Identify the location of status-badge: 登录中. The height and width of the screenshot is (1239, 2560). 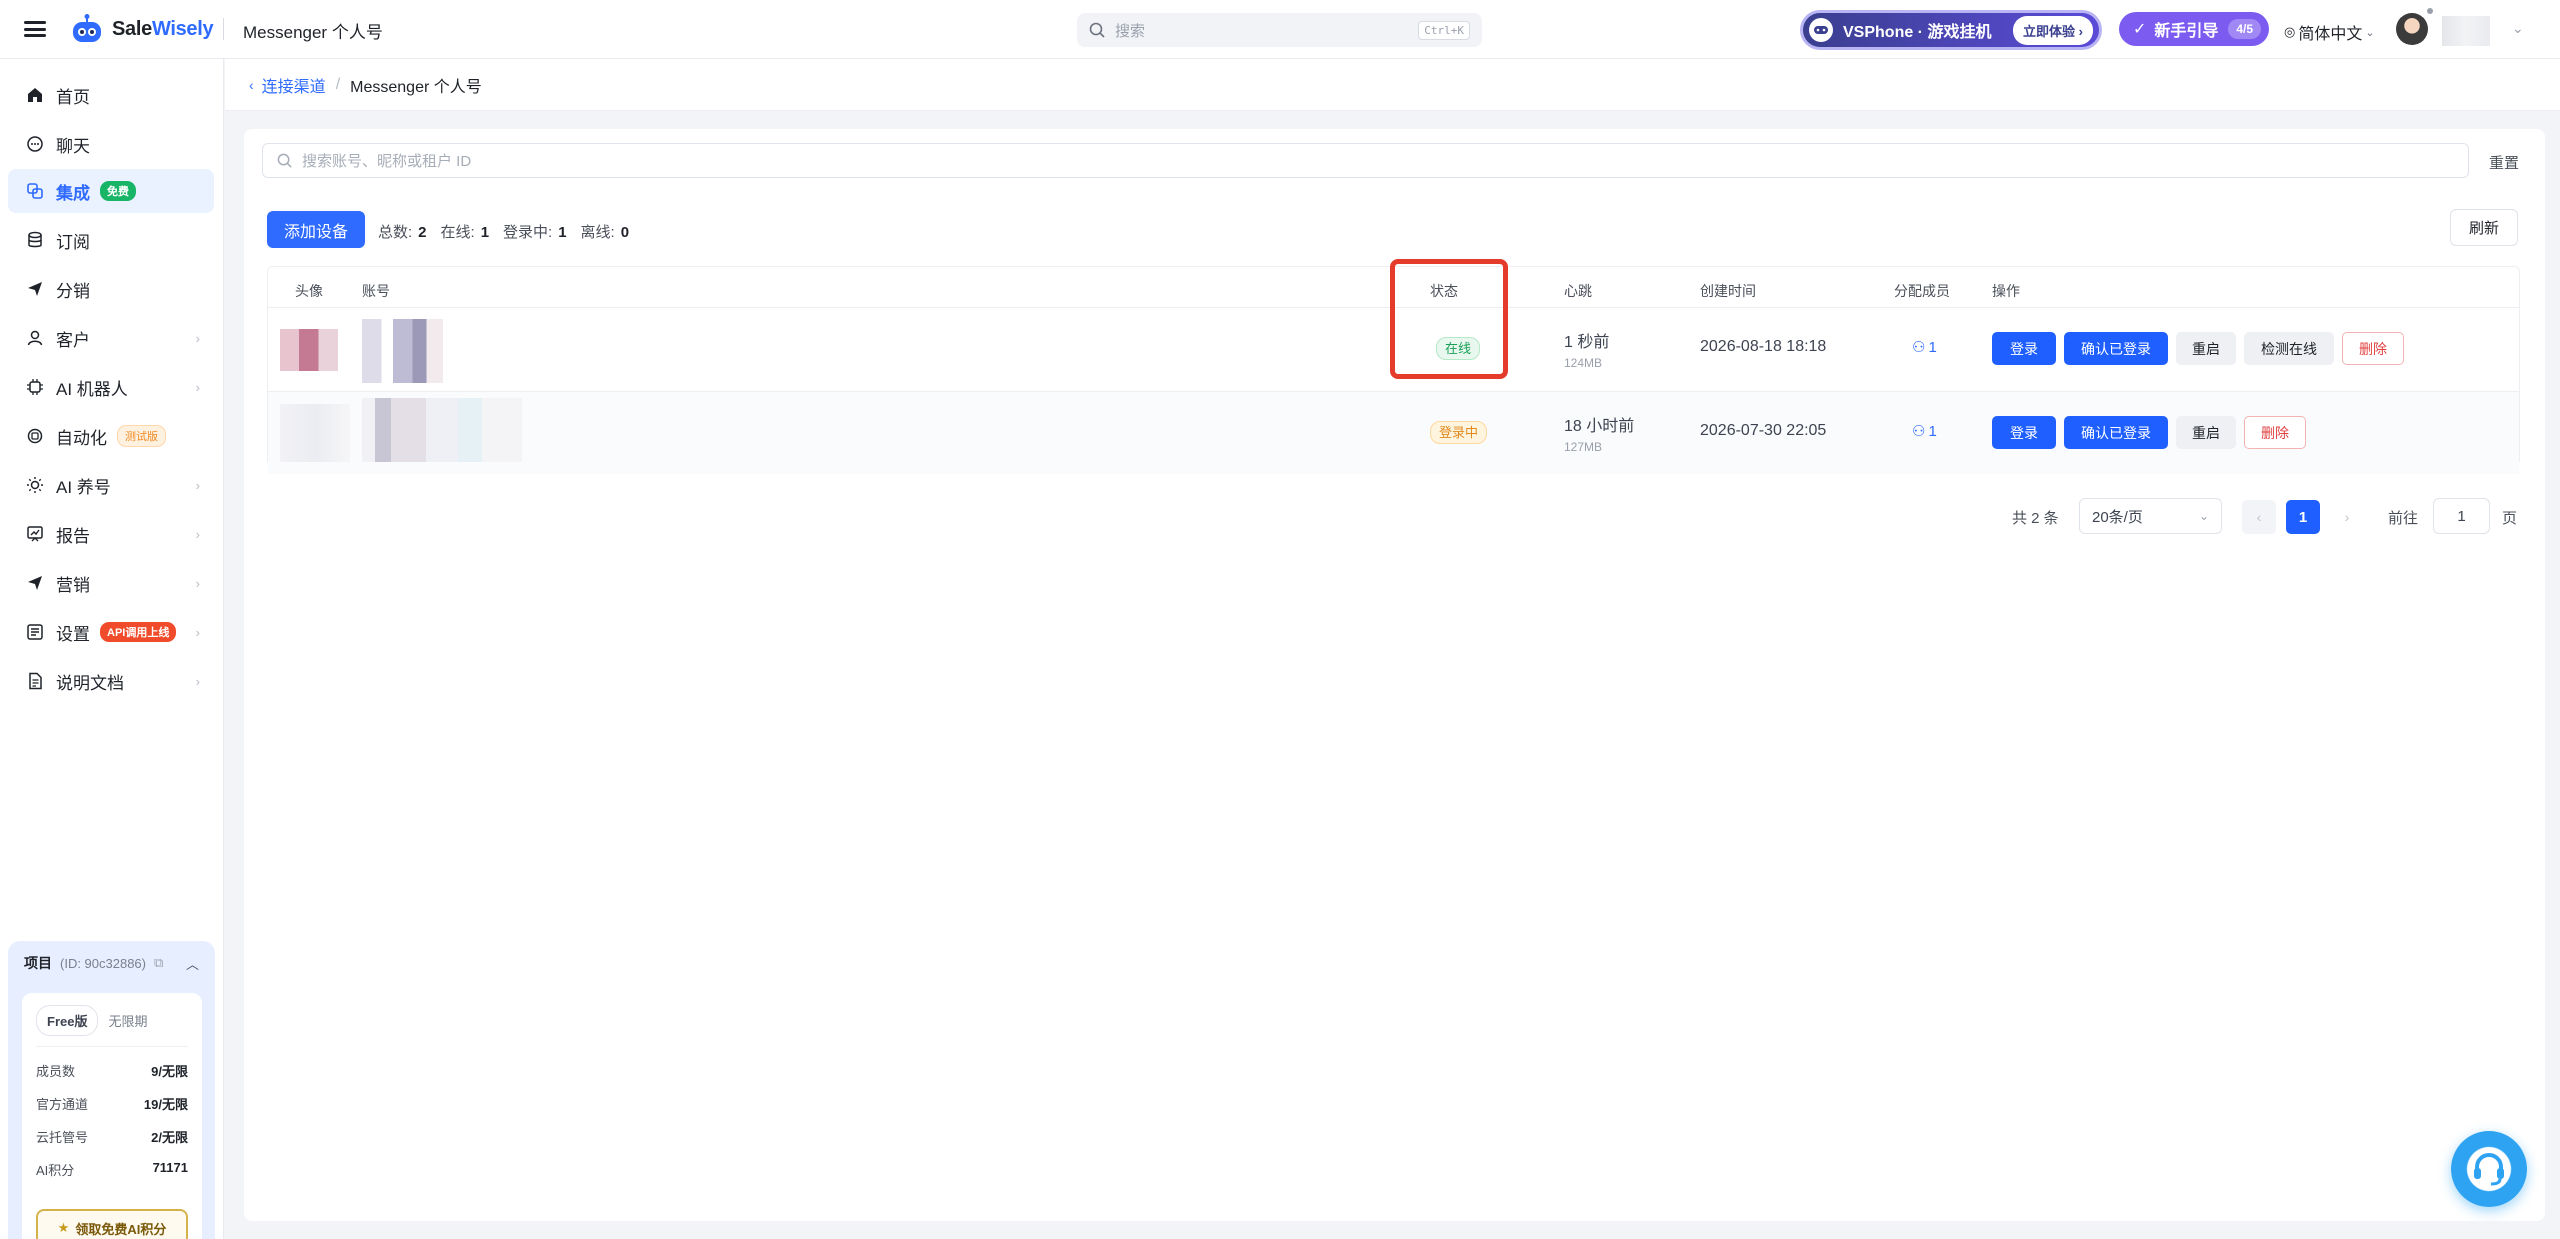
(1459, 432).